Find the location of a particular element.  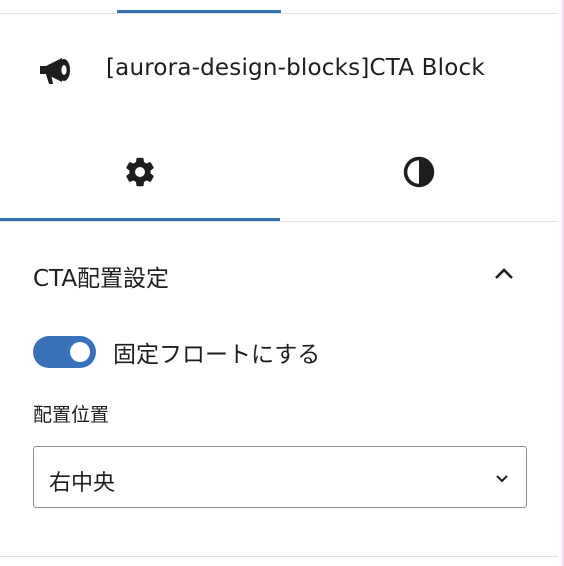

toggle-knob is located at coordinates (80, 352).